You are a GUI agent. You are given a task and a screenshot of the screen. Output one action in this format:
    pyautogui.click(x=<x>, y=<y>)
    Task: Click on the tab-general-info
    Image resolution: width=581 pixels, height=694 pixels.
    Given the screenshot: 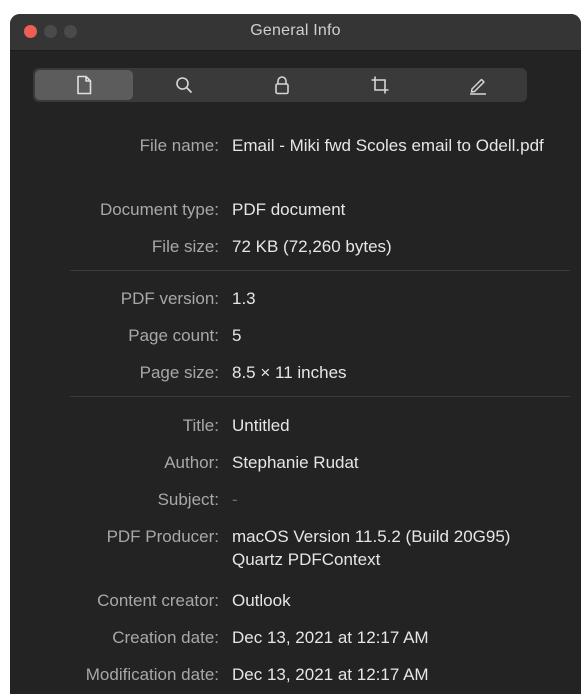 What is the action you would take?
    pyautogui.click(x=84, y=85)
    